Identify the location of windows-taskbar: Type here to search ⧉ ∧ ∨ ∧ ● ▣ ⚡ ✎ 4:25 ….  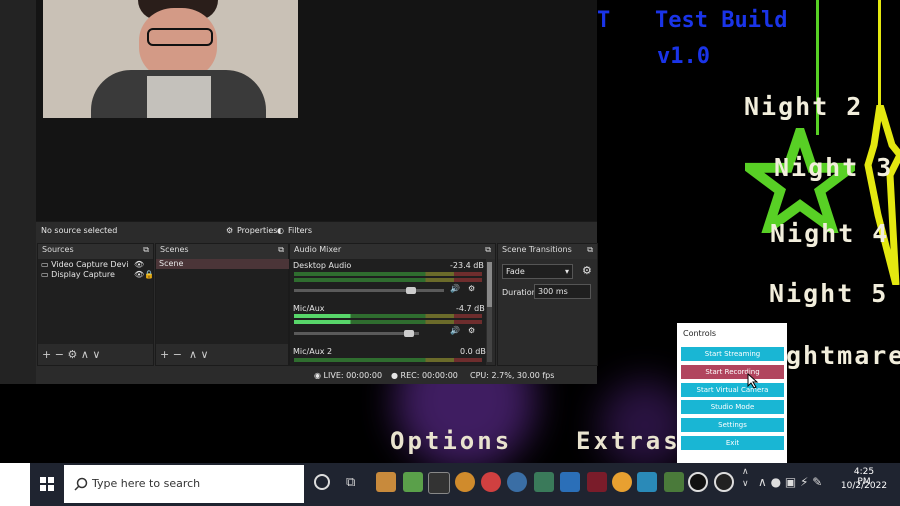
(450, 484).